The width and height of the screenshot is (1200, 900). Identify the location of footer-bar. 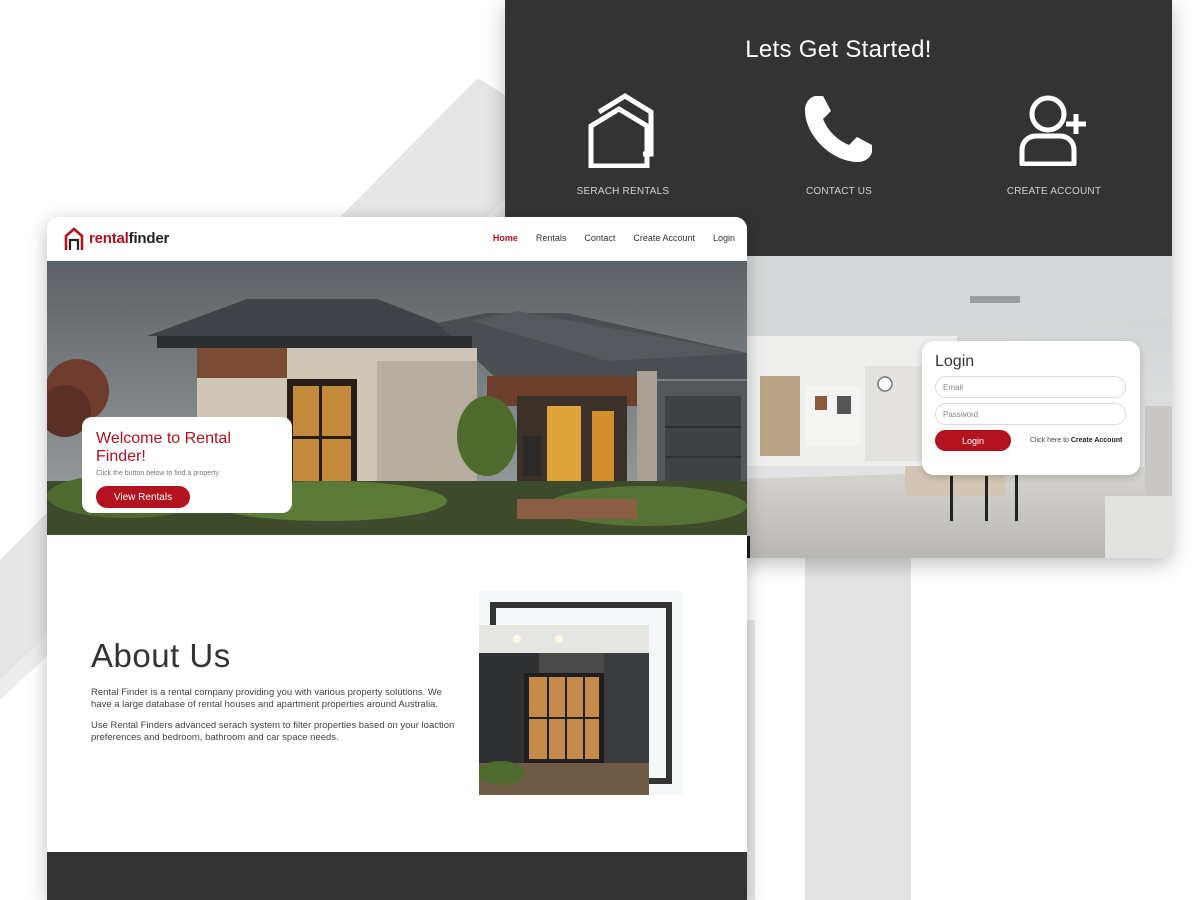
(397, 876).